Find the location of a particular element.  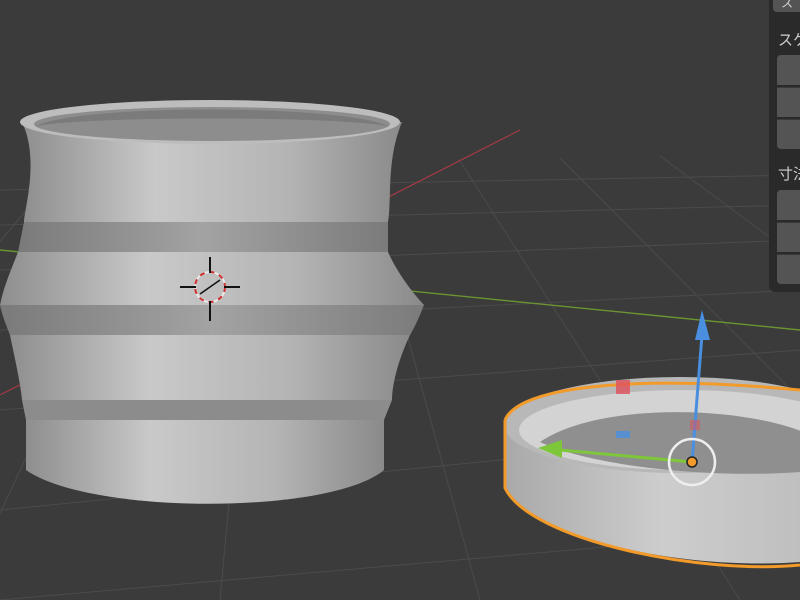

dimensions-z-field is located at coordinates (788, 269).